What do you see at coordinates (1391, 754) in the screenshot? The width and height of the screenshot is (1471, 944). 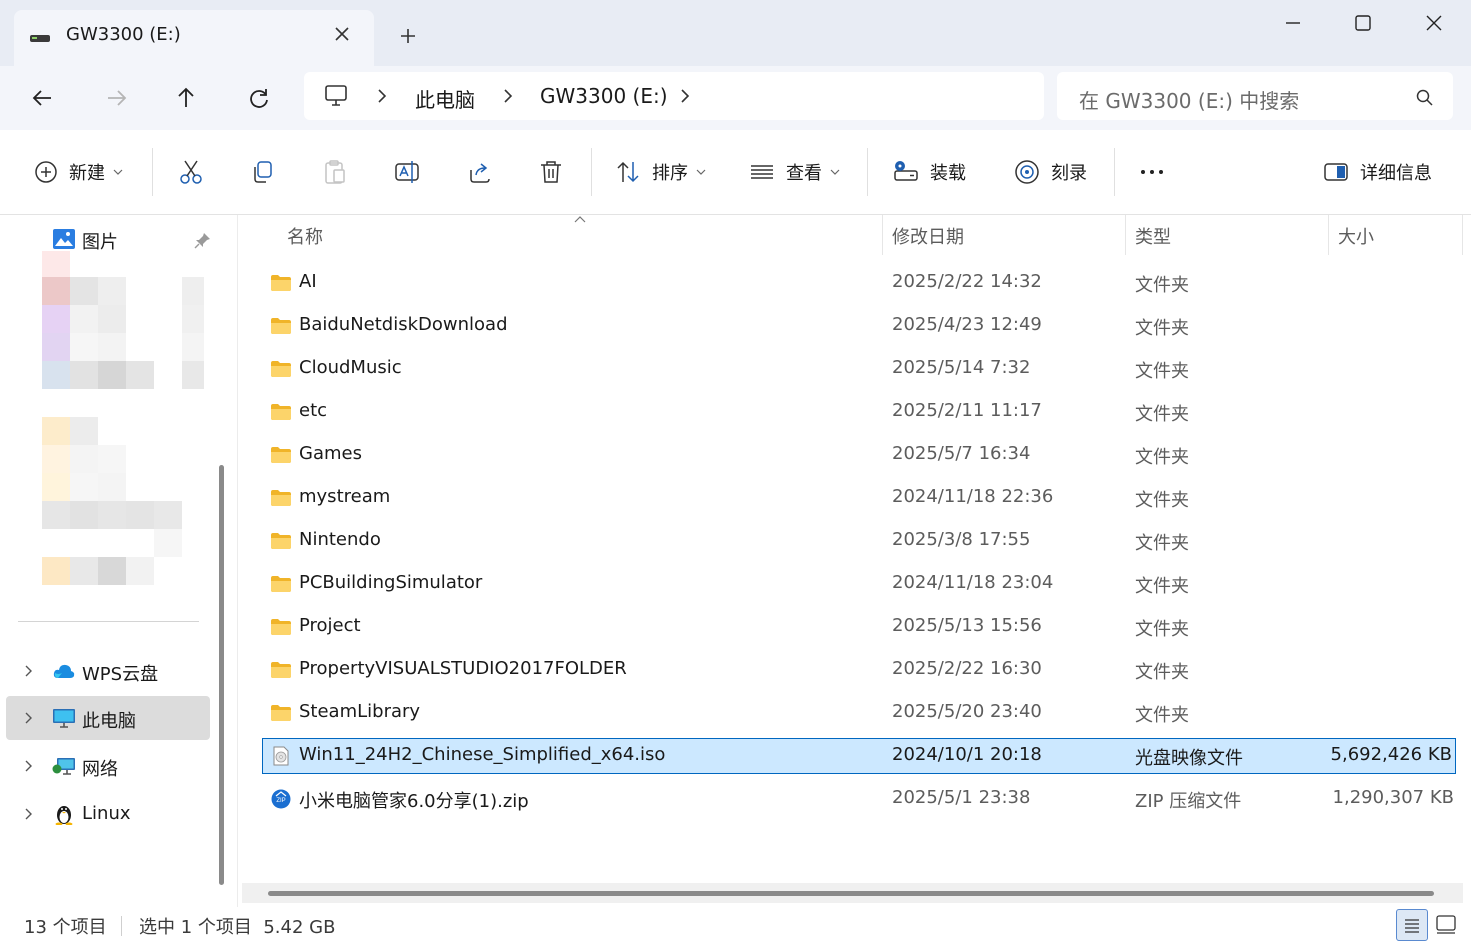 I see `file-size: 5,692,426 KB` at bounding box center [1391, 754].